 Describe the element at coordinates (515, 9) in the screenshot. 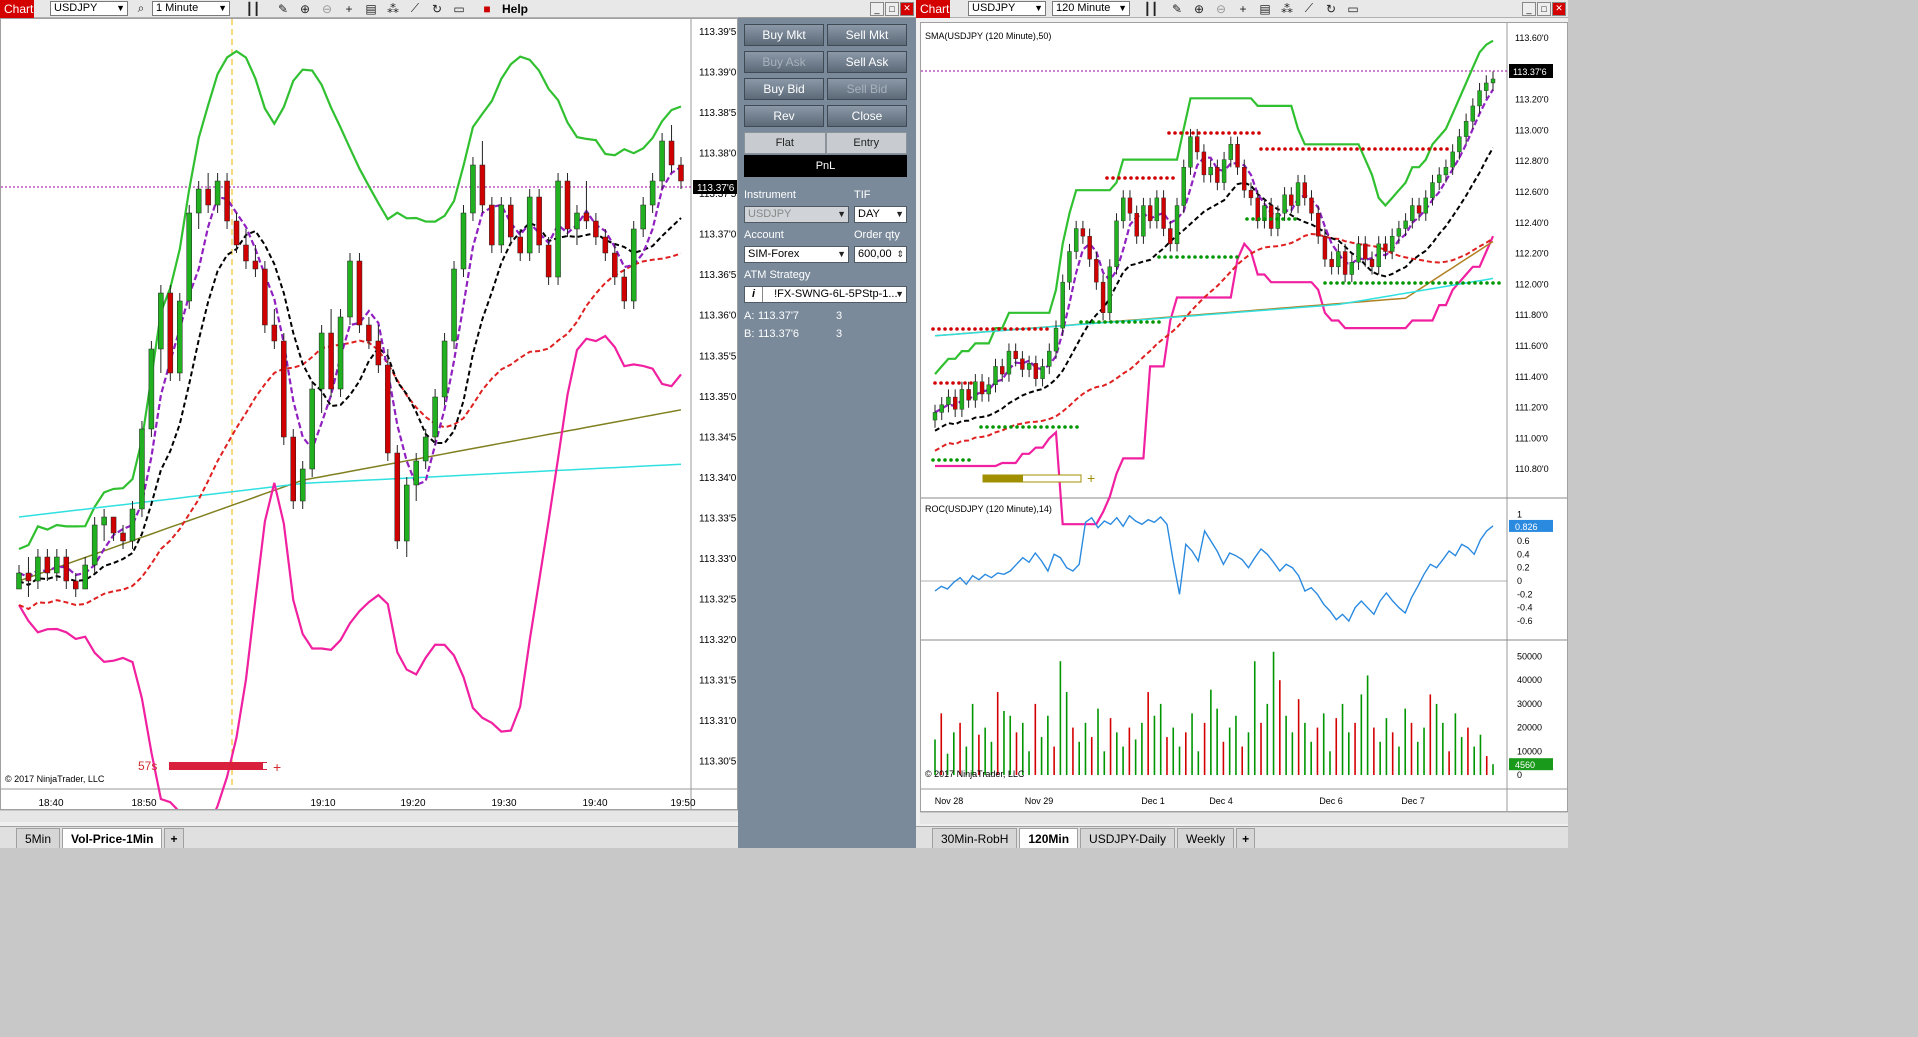

I see `help-menu: Help` at that location.